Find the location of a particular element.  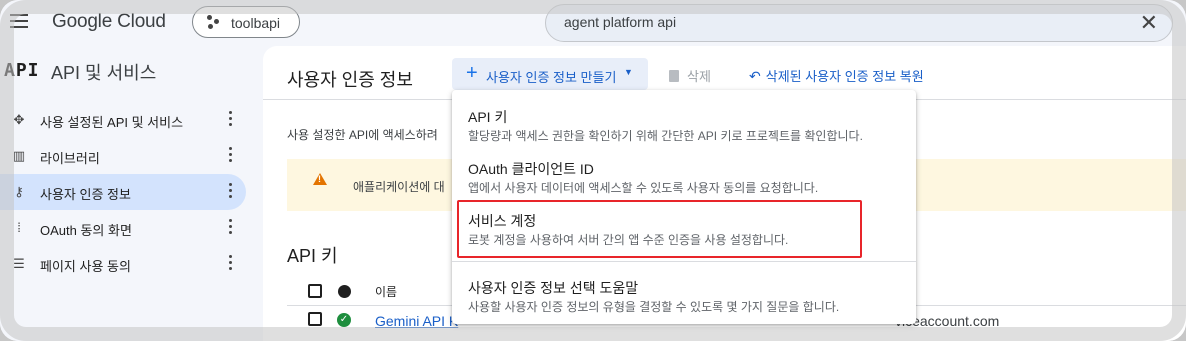

sidebar-item-label: 사용자 인증 정보 is located at coordinates (85, 194).